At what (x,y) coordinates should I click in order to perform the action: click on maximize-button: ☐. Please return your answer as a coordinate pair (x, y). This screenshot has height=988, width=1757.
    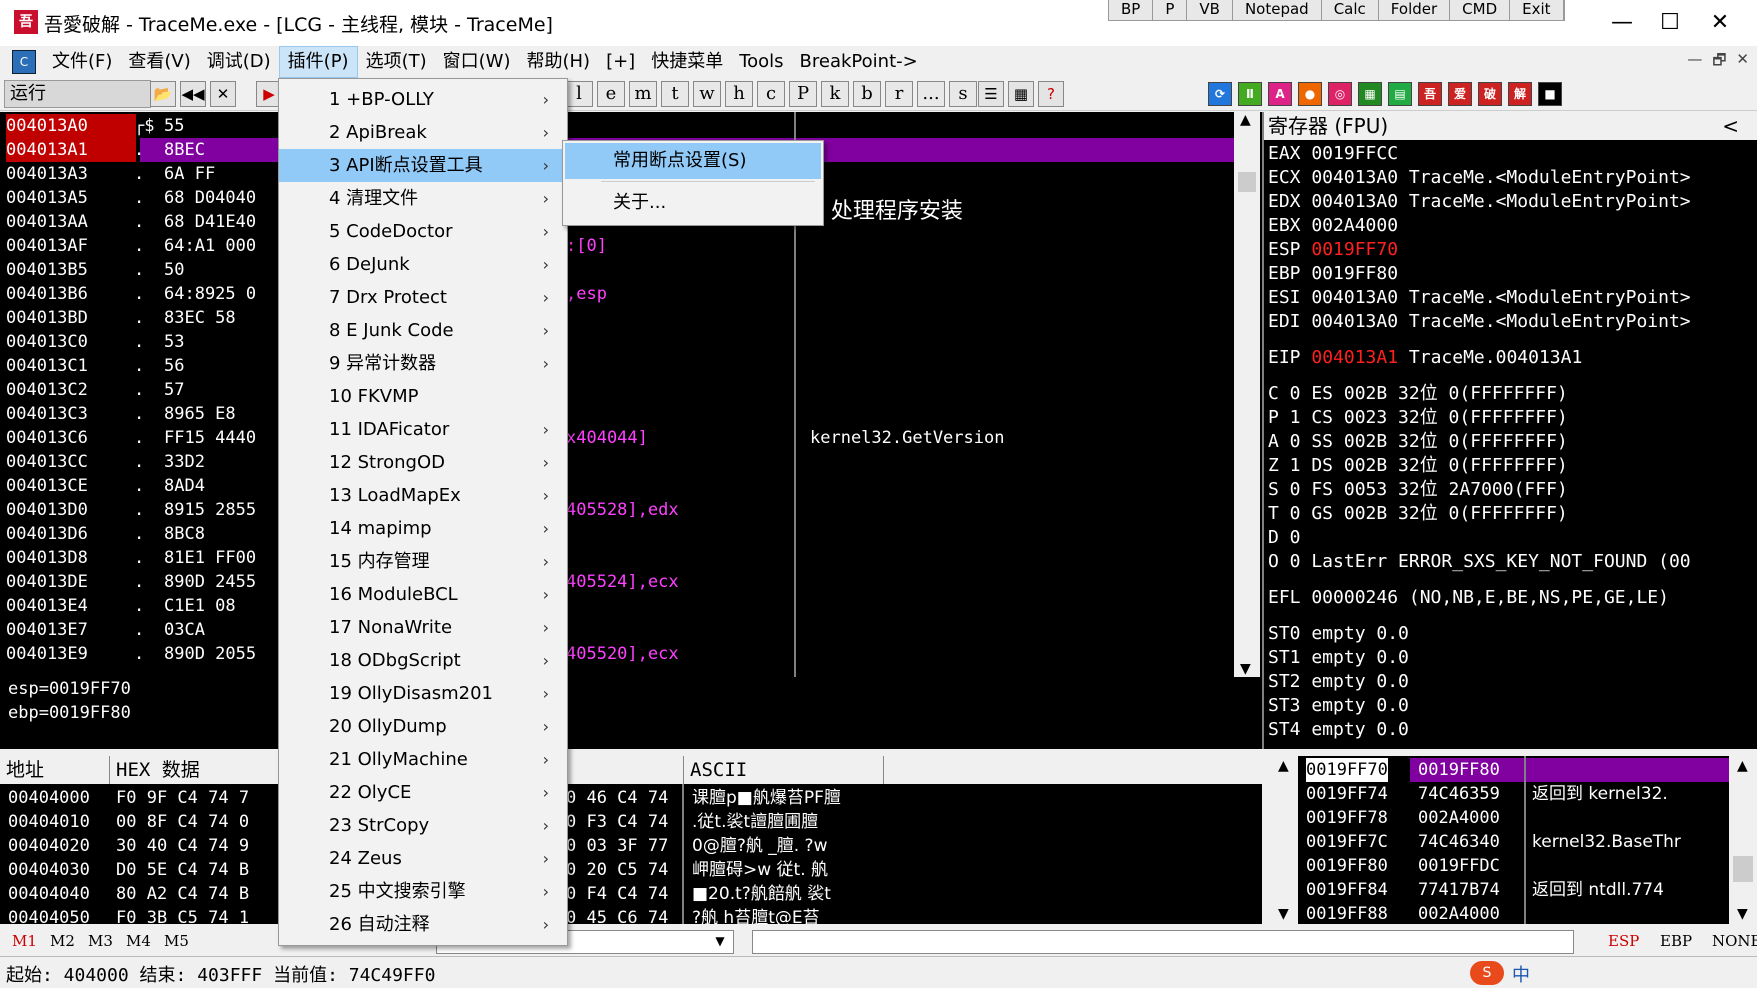
    Looking at the image, I should click on (1670, 23).